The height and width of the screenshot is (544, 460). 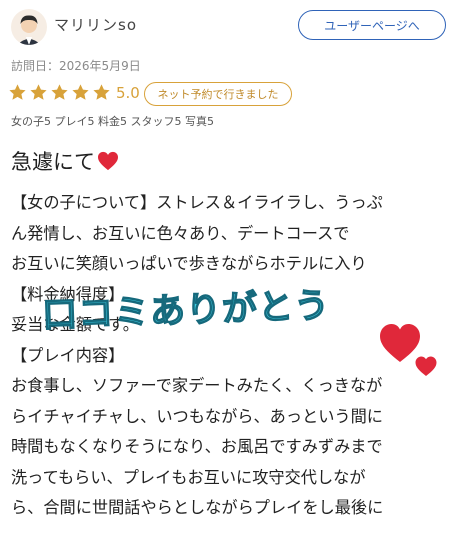 I want to click on body-line: 時間もなくなりそうになり、お風呂ですみずみまで, so click(x=197, y=446).